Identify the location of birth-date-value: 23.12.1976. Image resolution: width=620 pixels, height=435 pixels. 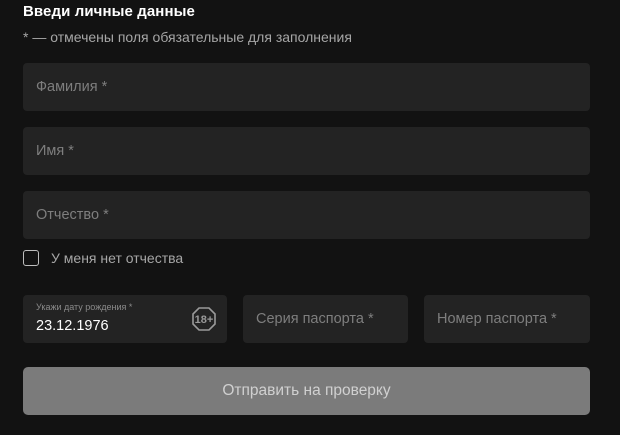
(72, 326).